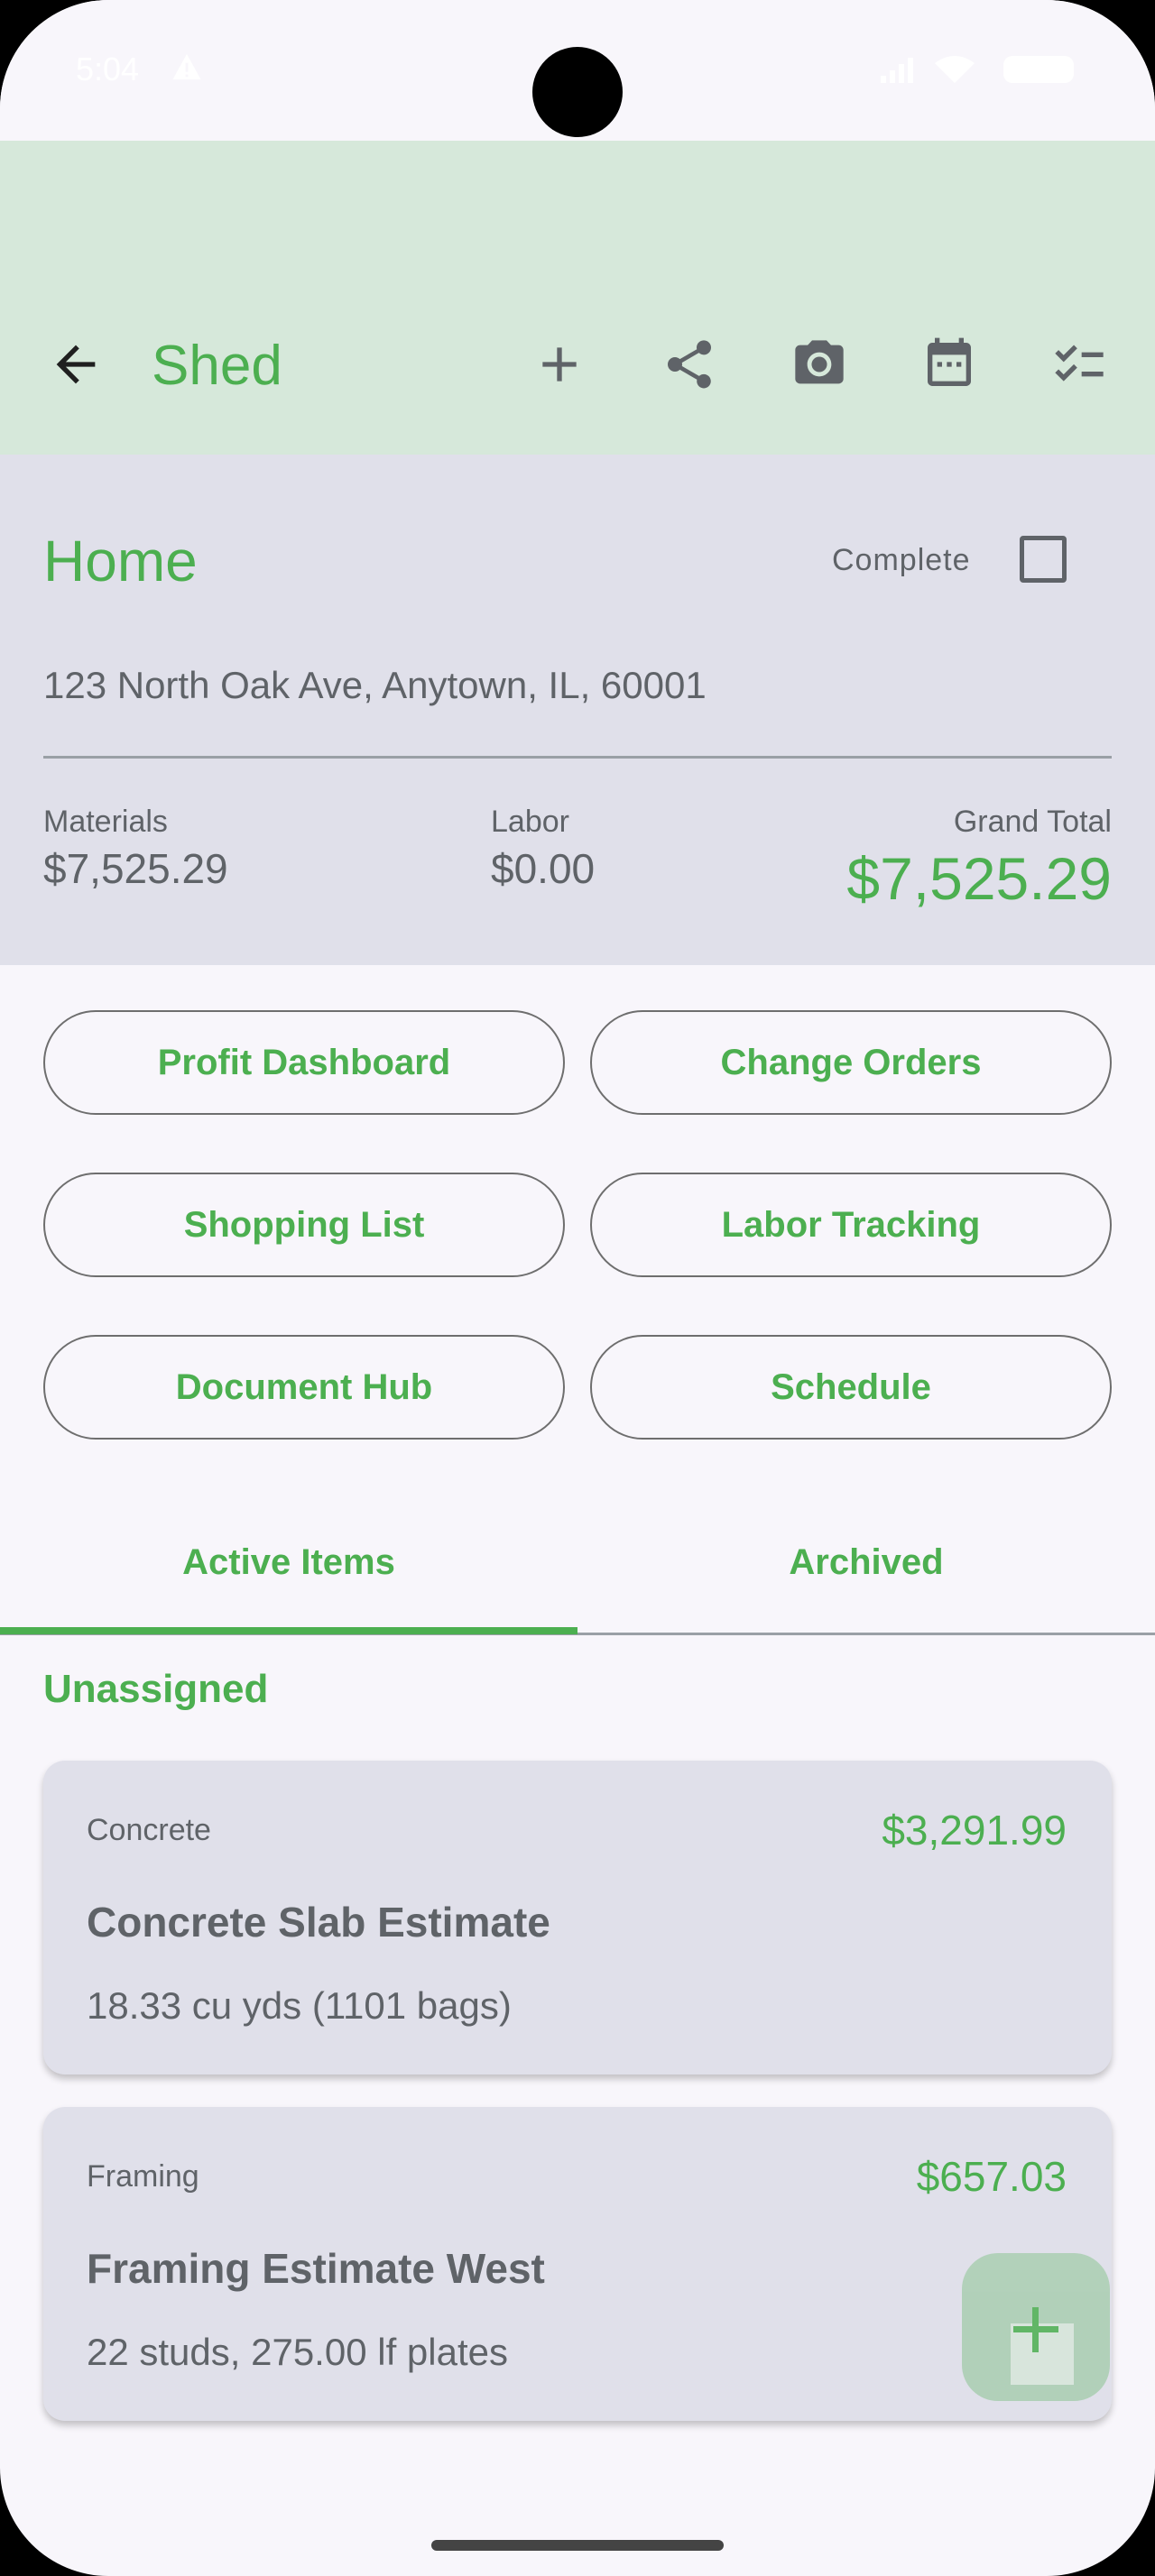 The width and height of the screenshot is (1155, 2576). What do you see at coordinates (689, 364) in the screenshot?
I see `share-icon` at bounding box center [689, 364].